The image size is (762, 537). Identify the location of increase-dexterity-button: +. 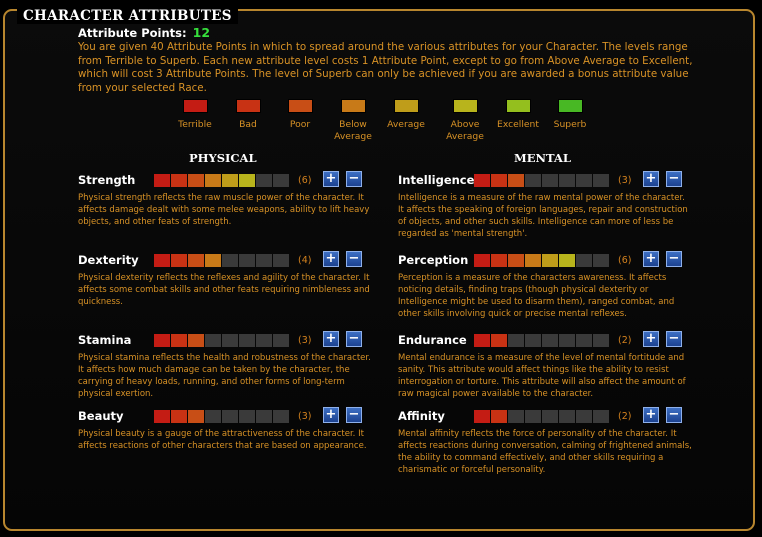
(331, 259).